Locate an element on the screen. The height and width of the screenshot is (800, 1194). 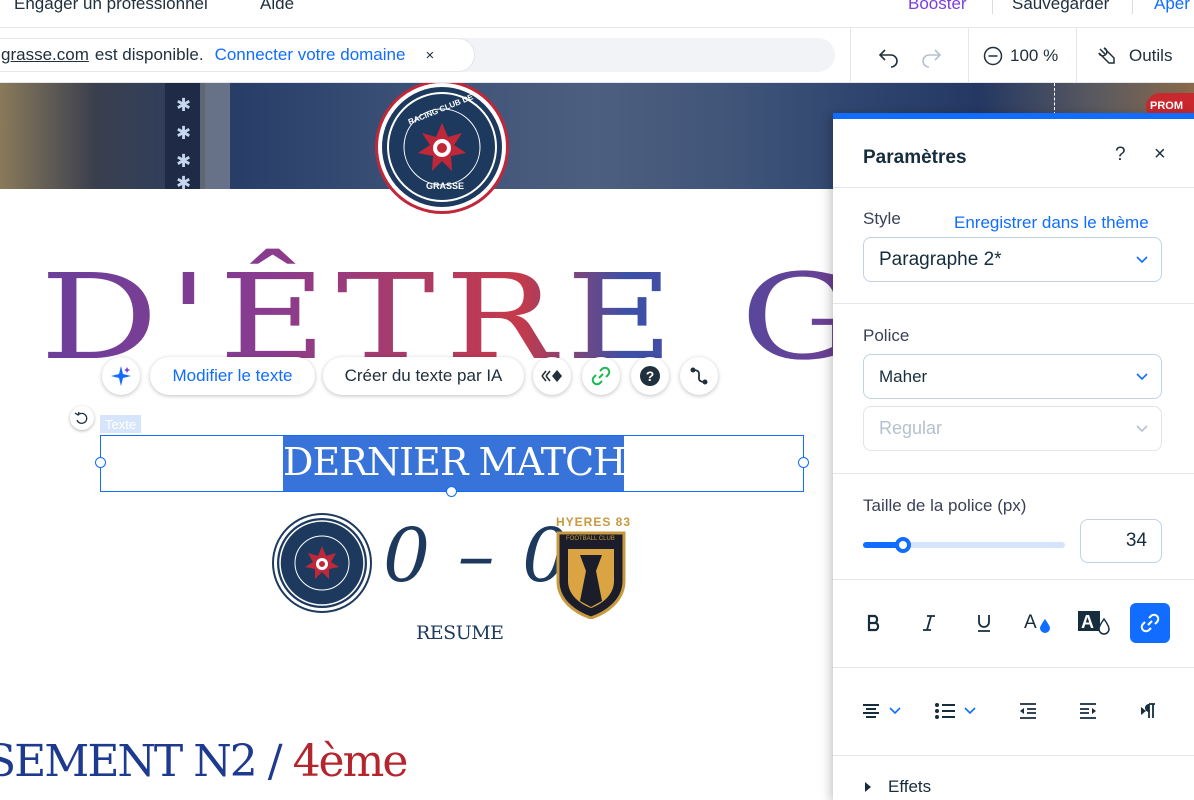
home-team-emblem is located at coordinates (322, 563).